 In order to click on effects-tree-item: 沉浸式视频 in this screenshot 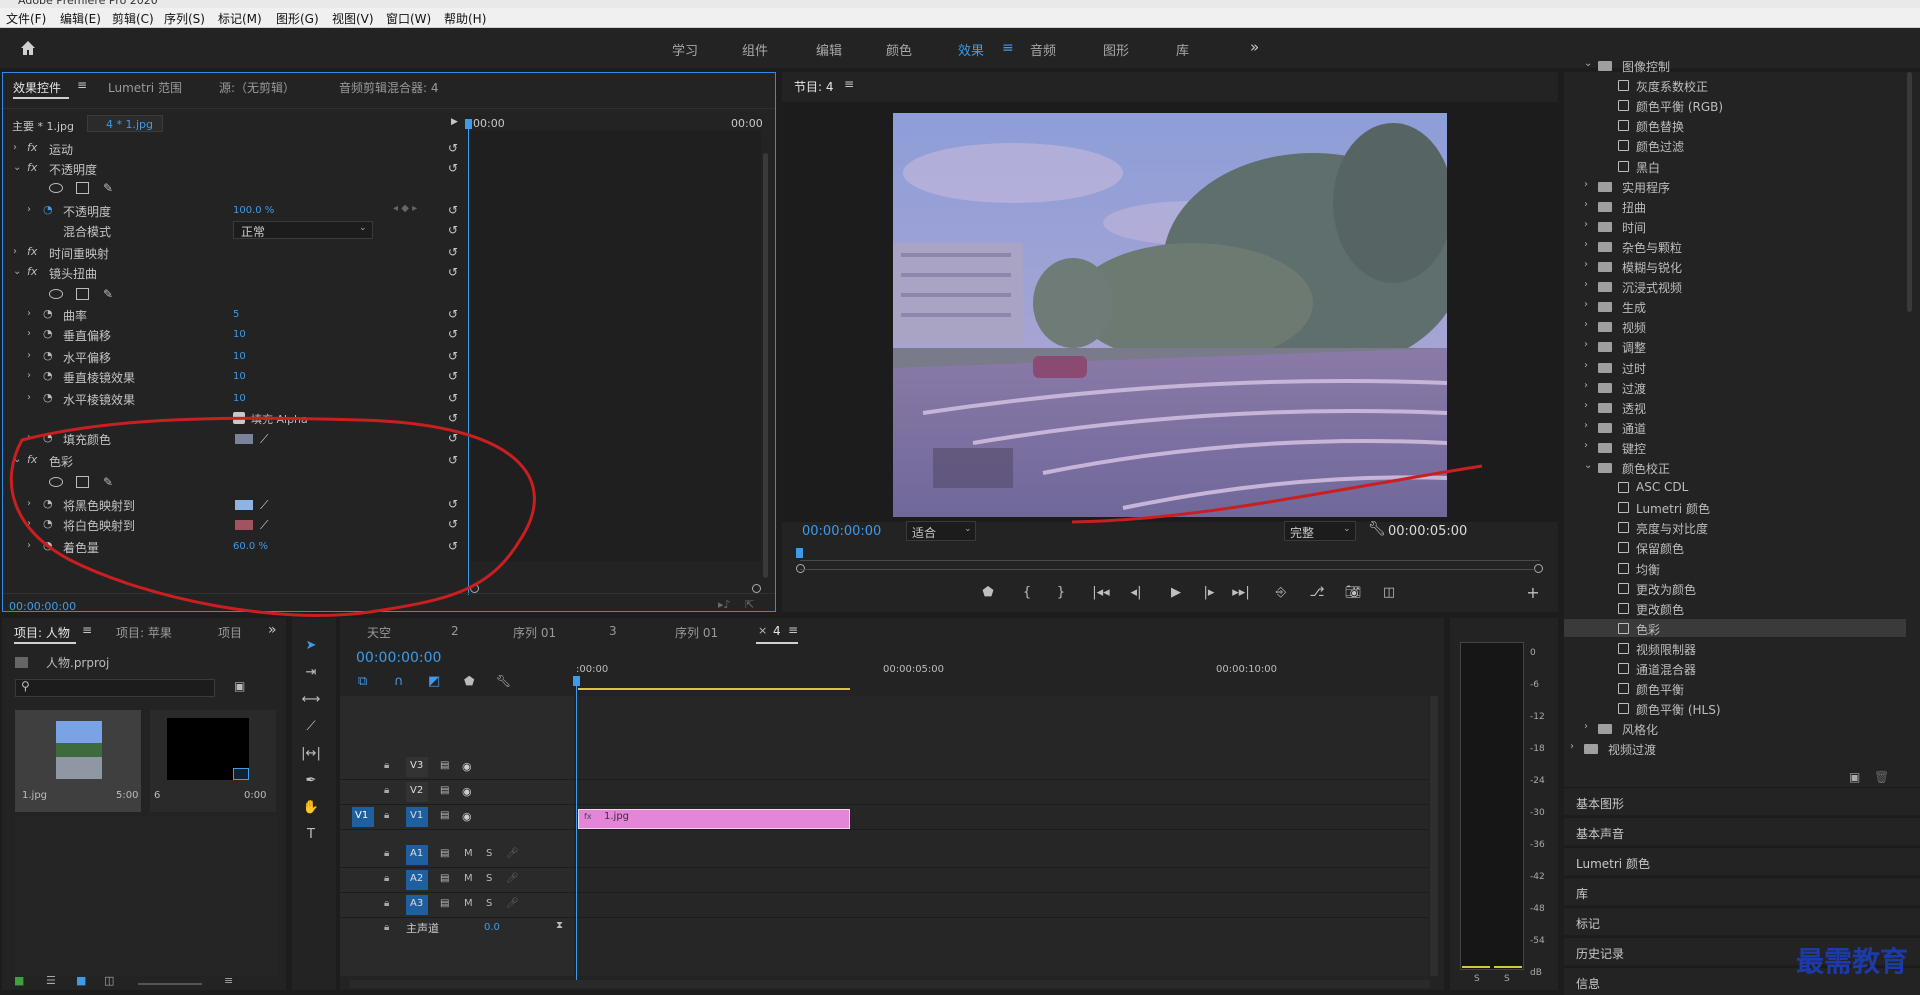, I will do `click(1652, 287)`.